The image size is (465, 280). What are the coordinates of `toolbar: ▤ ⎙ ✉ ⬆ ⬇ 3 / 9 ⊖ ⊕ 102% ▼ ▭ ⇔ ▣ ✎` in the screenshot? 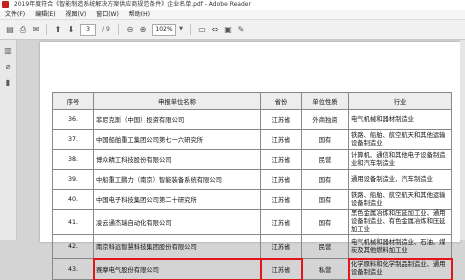 It's located at (232, 30).